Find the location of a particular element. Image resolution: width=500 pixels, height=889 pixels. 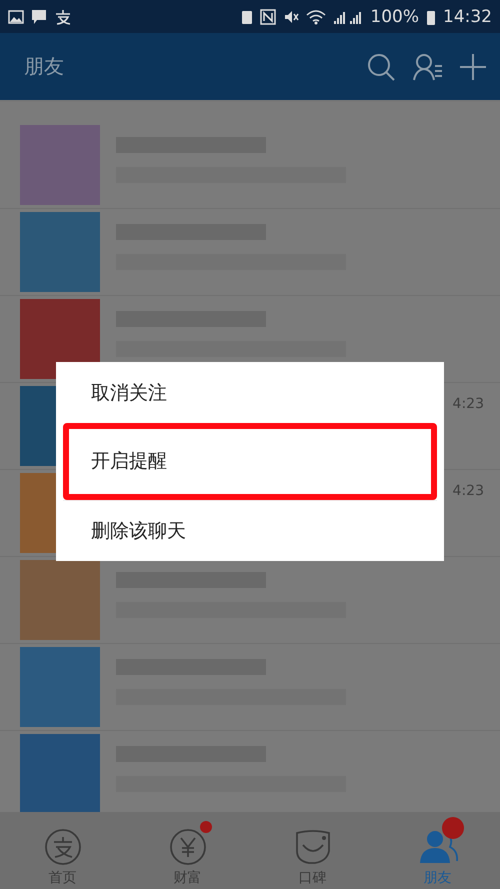

clock: 14:32 is located at coordinates (467, 16).